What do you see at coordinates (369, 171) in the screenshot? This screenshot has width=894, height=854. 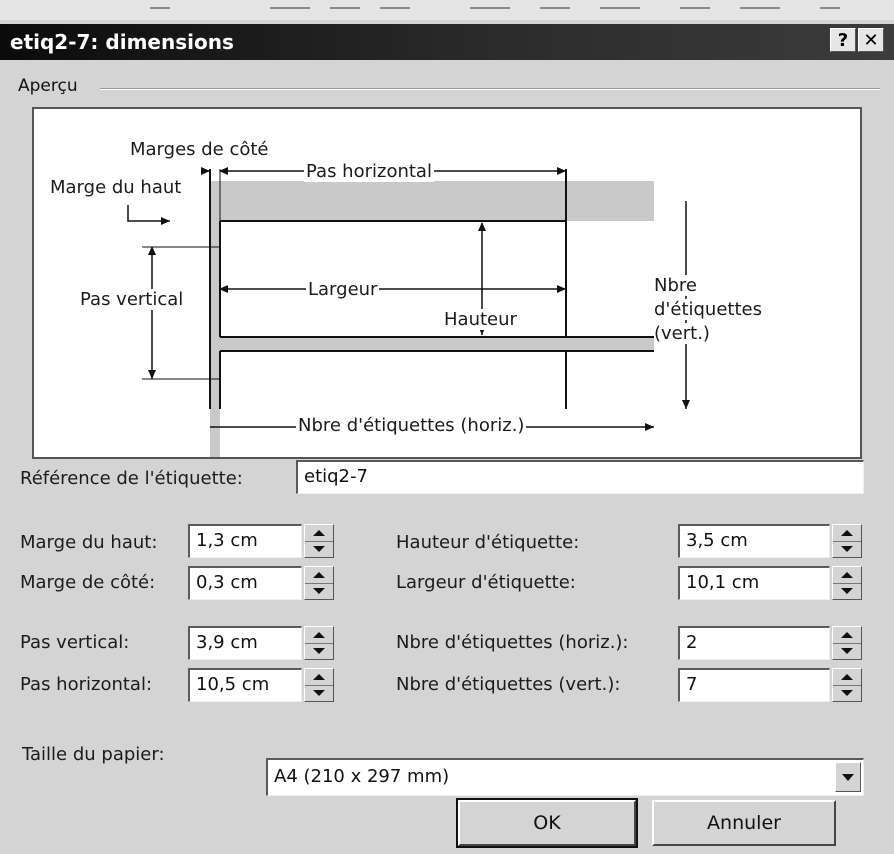 I see `horizontal-pitch-caption: Pas horizontal` at bounding box center [369, 171].